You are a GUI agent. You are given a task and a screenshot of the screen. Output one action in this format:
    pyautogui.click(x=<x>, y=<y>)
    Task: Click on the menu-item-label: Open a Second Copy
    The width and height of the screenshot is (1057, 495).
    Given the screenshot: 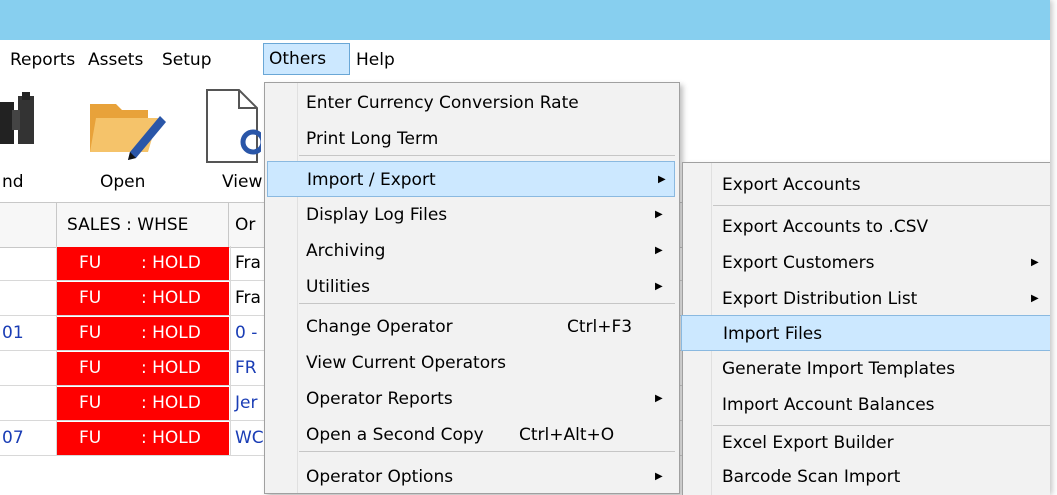 What is the action you would take?
    pyautogui.click(x=395, y=435)
    